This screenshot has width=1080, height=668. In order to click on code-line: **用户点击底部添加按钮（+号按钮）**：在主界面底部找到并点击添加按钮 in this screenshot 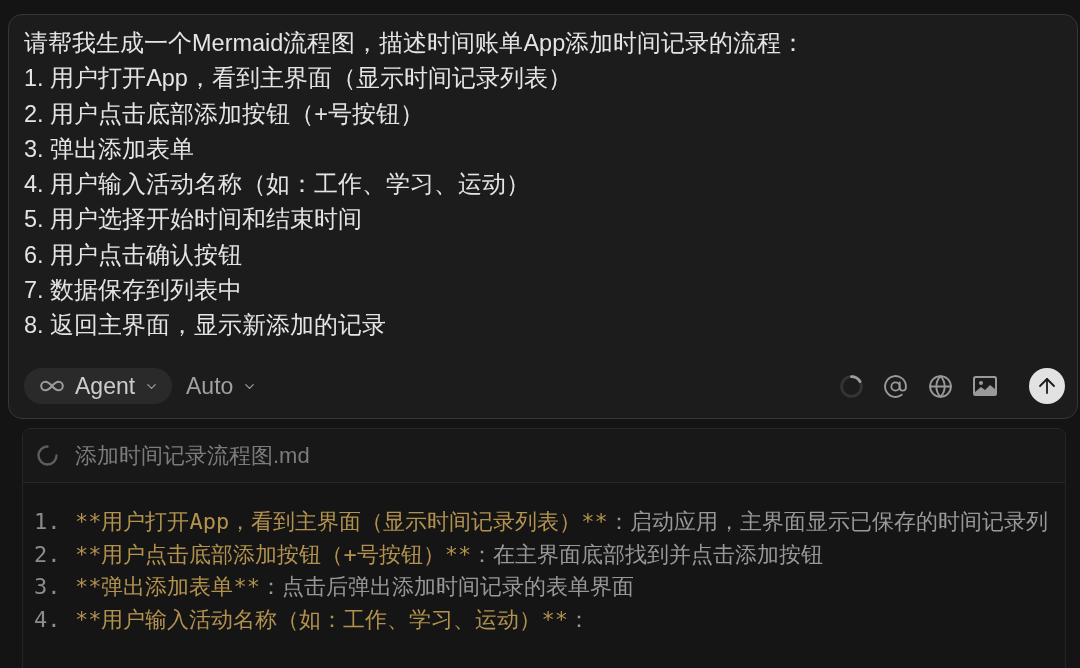, I will do `click(449, 554)`.